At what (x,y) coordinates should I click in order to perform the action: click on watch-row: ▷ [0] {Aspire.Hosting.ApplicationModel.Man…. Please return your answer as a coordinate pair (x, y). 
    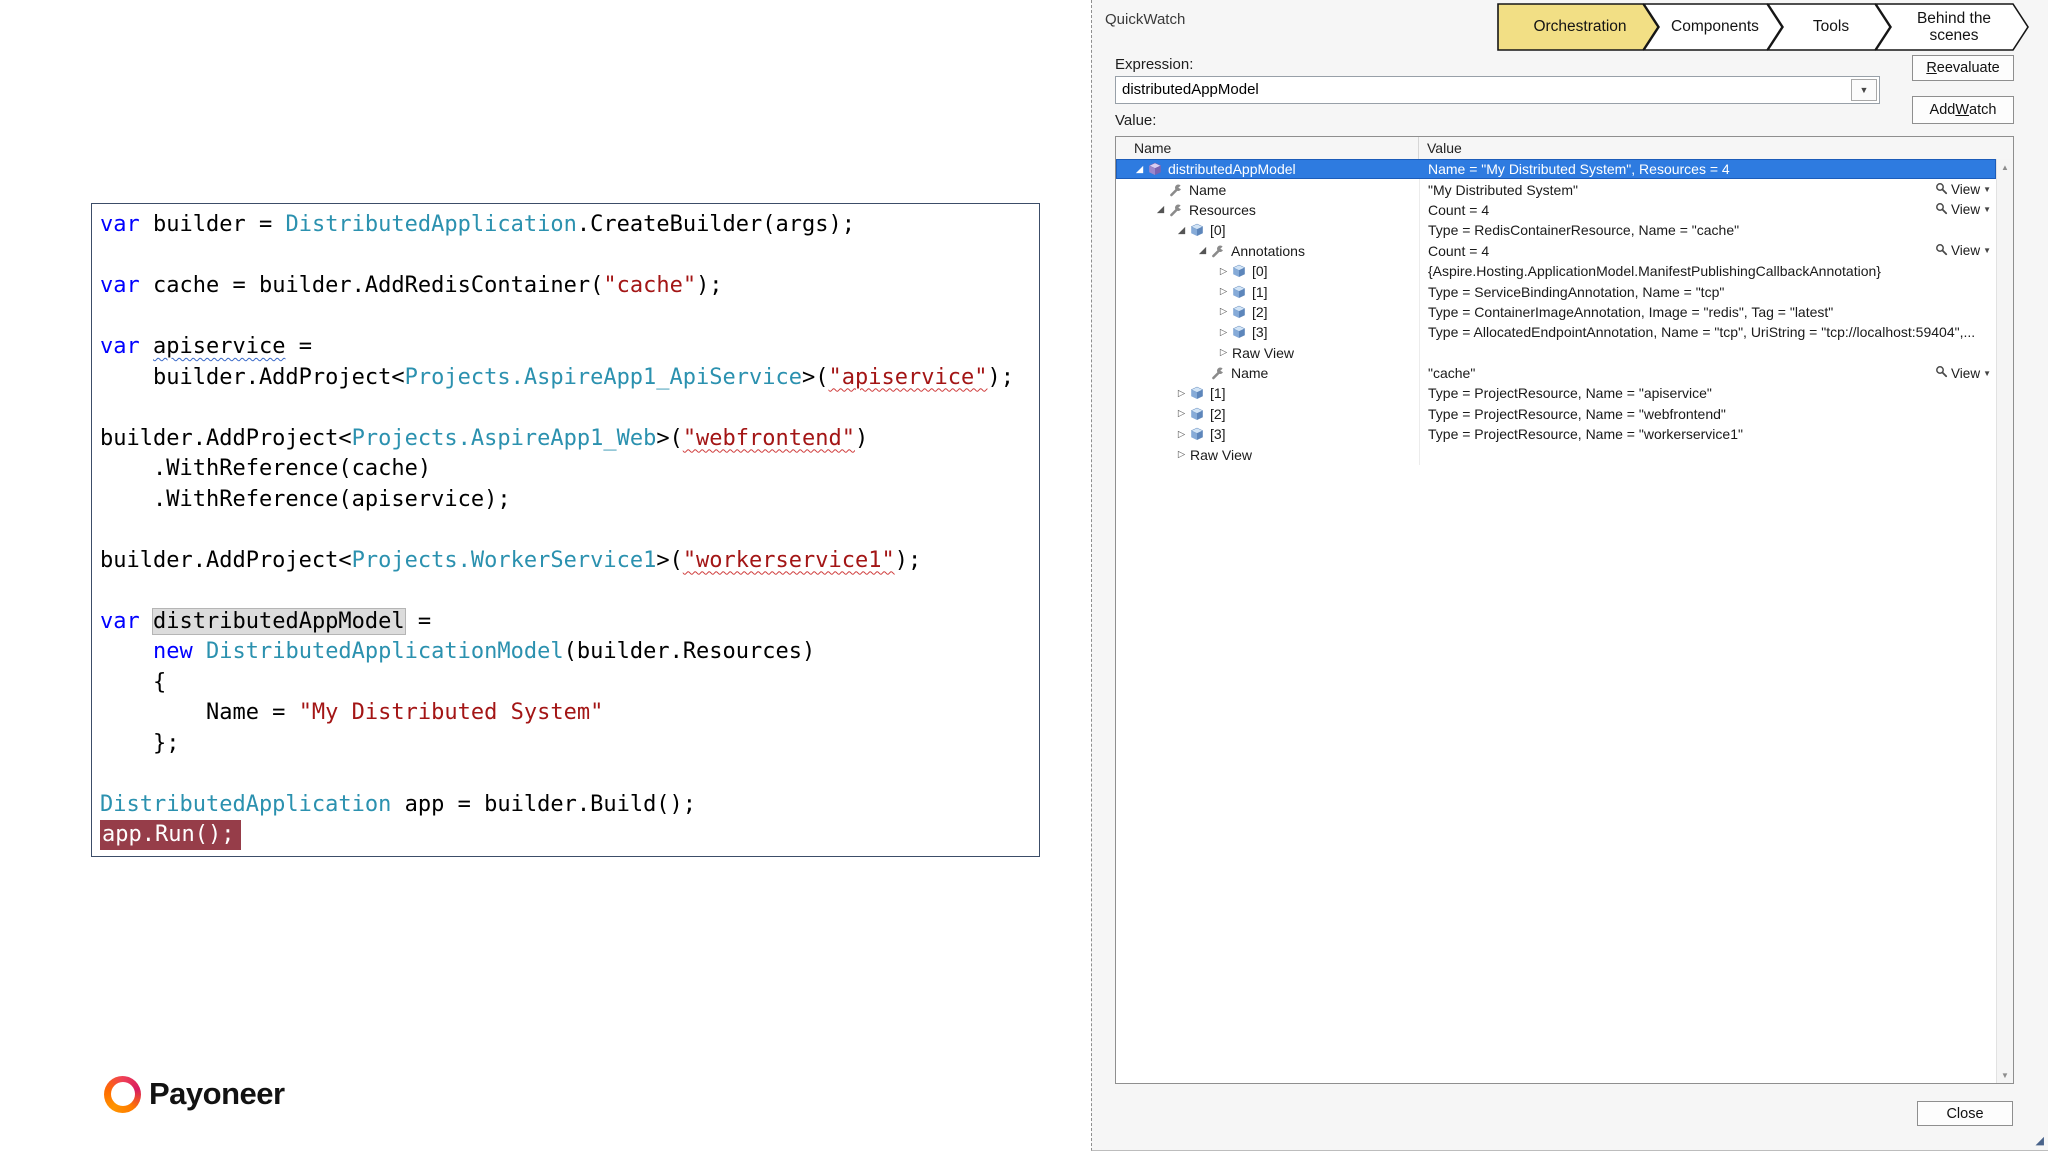
    Looking at the image, I should click on (1556, 271).